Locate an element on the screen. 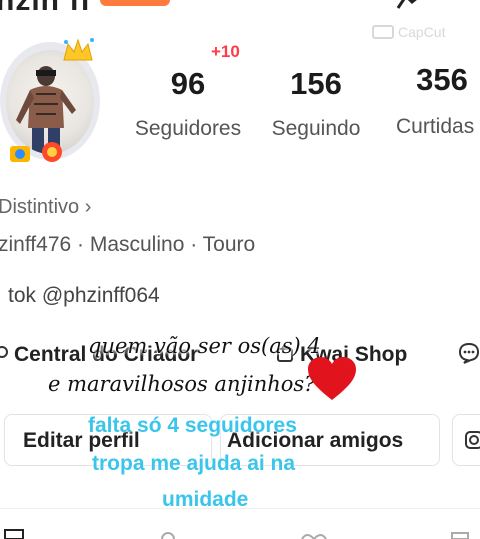 This screenshot has height=539, width=480. caption-cyan-2: tropa me ajuda ai na is located at coordinates (194, 463).